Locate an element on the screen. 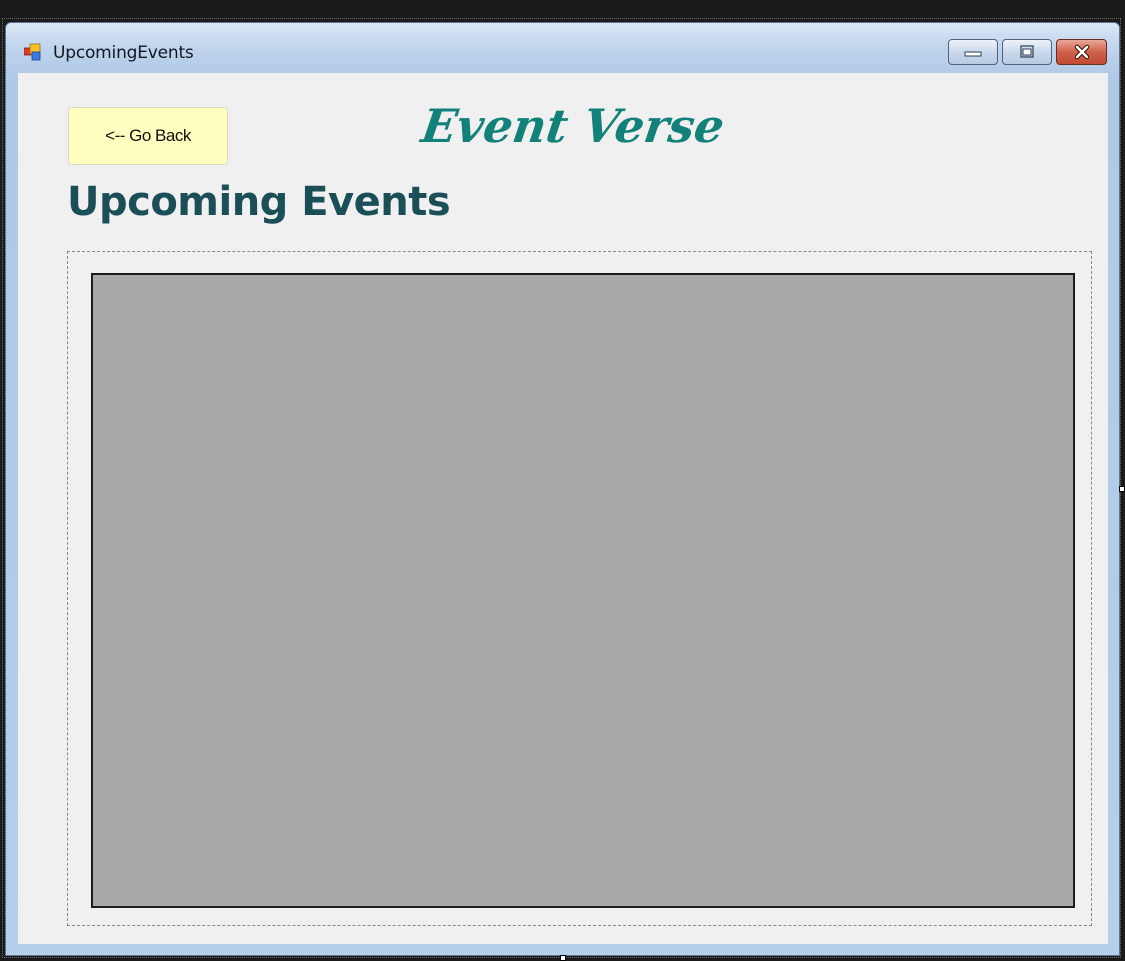 This screenshot has width=1125, height=961. window-title: UpcomingEvents is located at coordinates (123, 53).